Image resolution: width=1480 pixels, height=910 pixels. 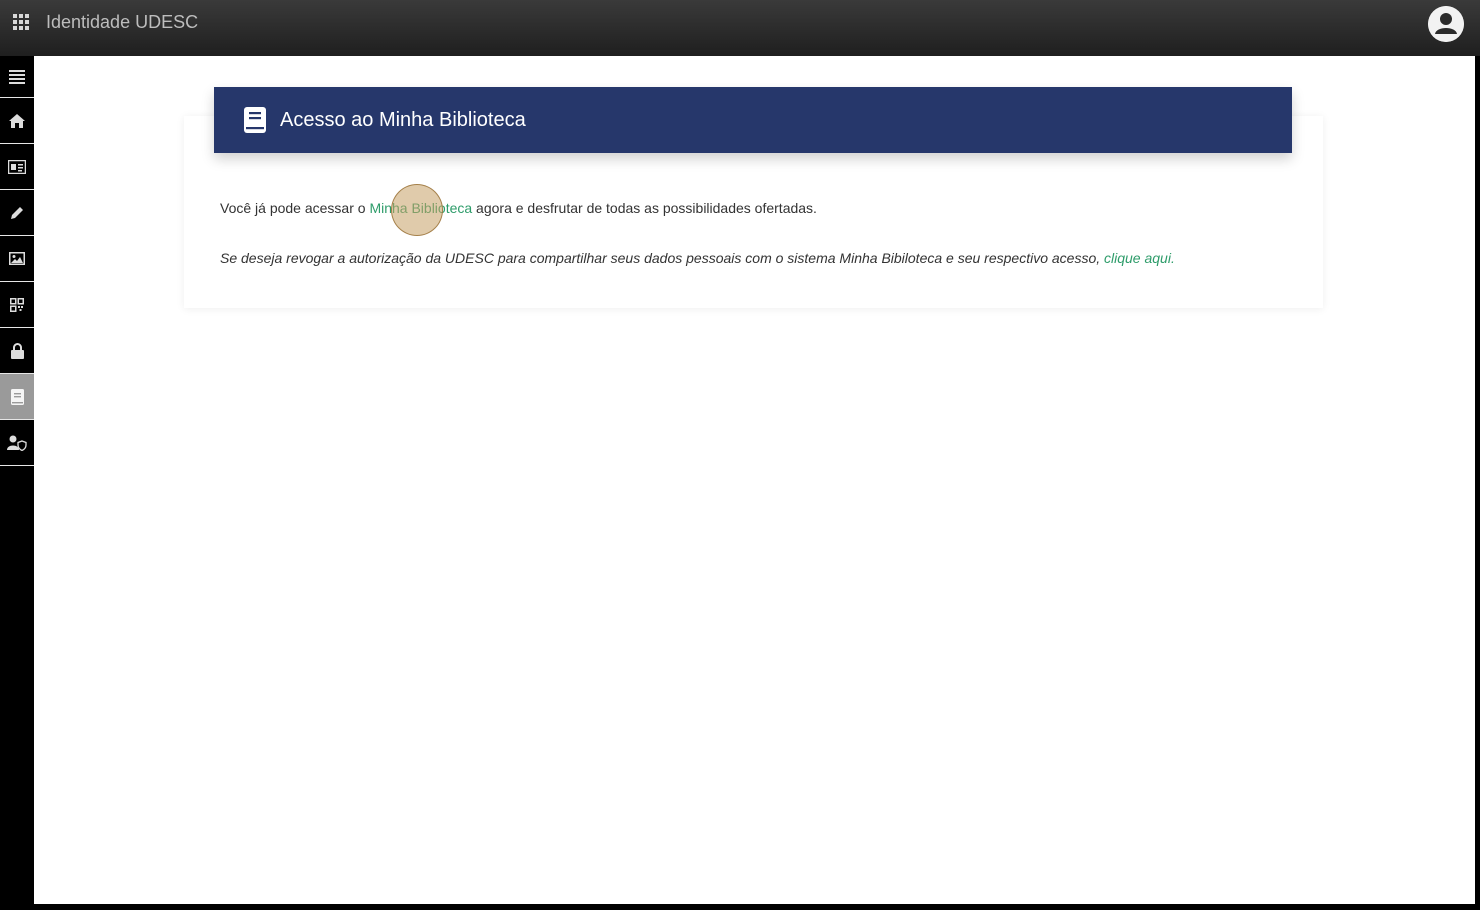 I want to click on lock-icon, so click(x=17, y=350).